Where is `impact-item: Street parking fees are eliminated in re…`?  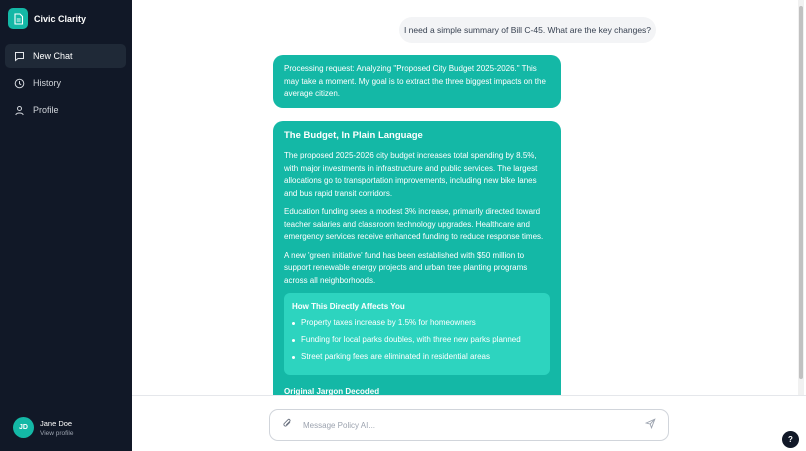
impact-item: Street parking fees are eliminated in re… is located at coordinates (417, 357).